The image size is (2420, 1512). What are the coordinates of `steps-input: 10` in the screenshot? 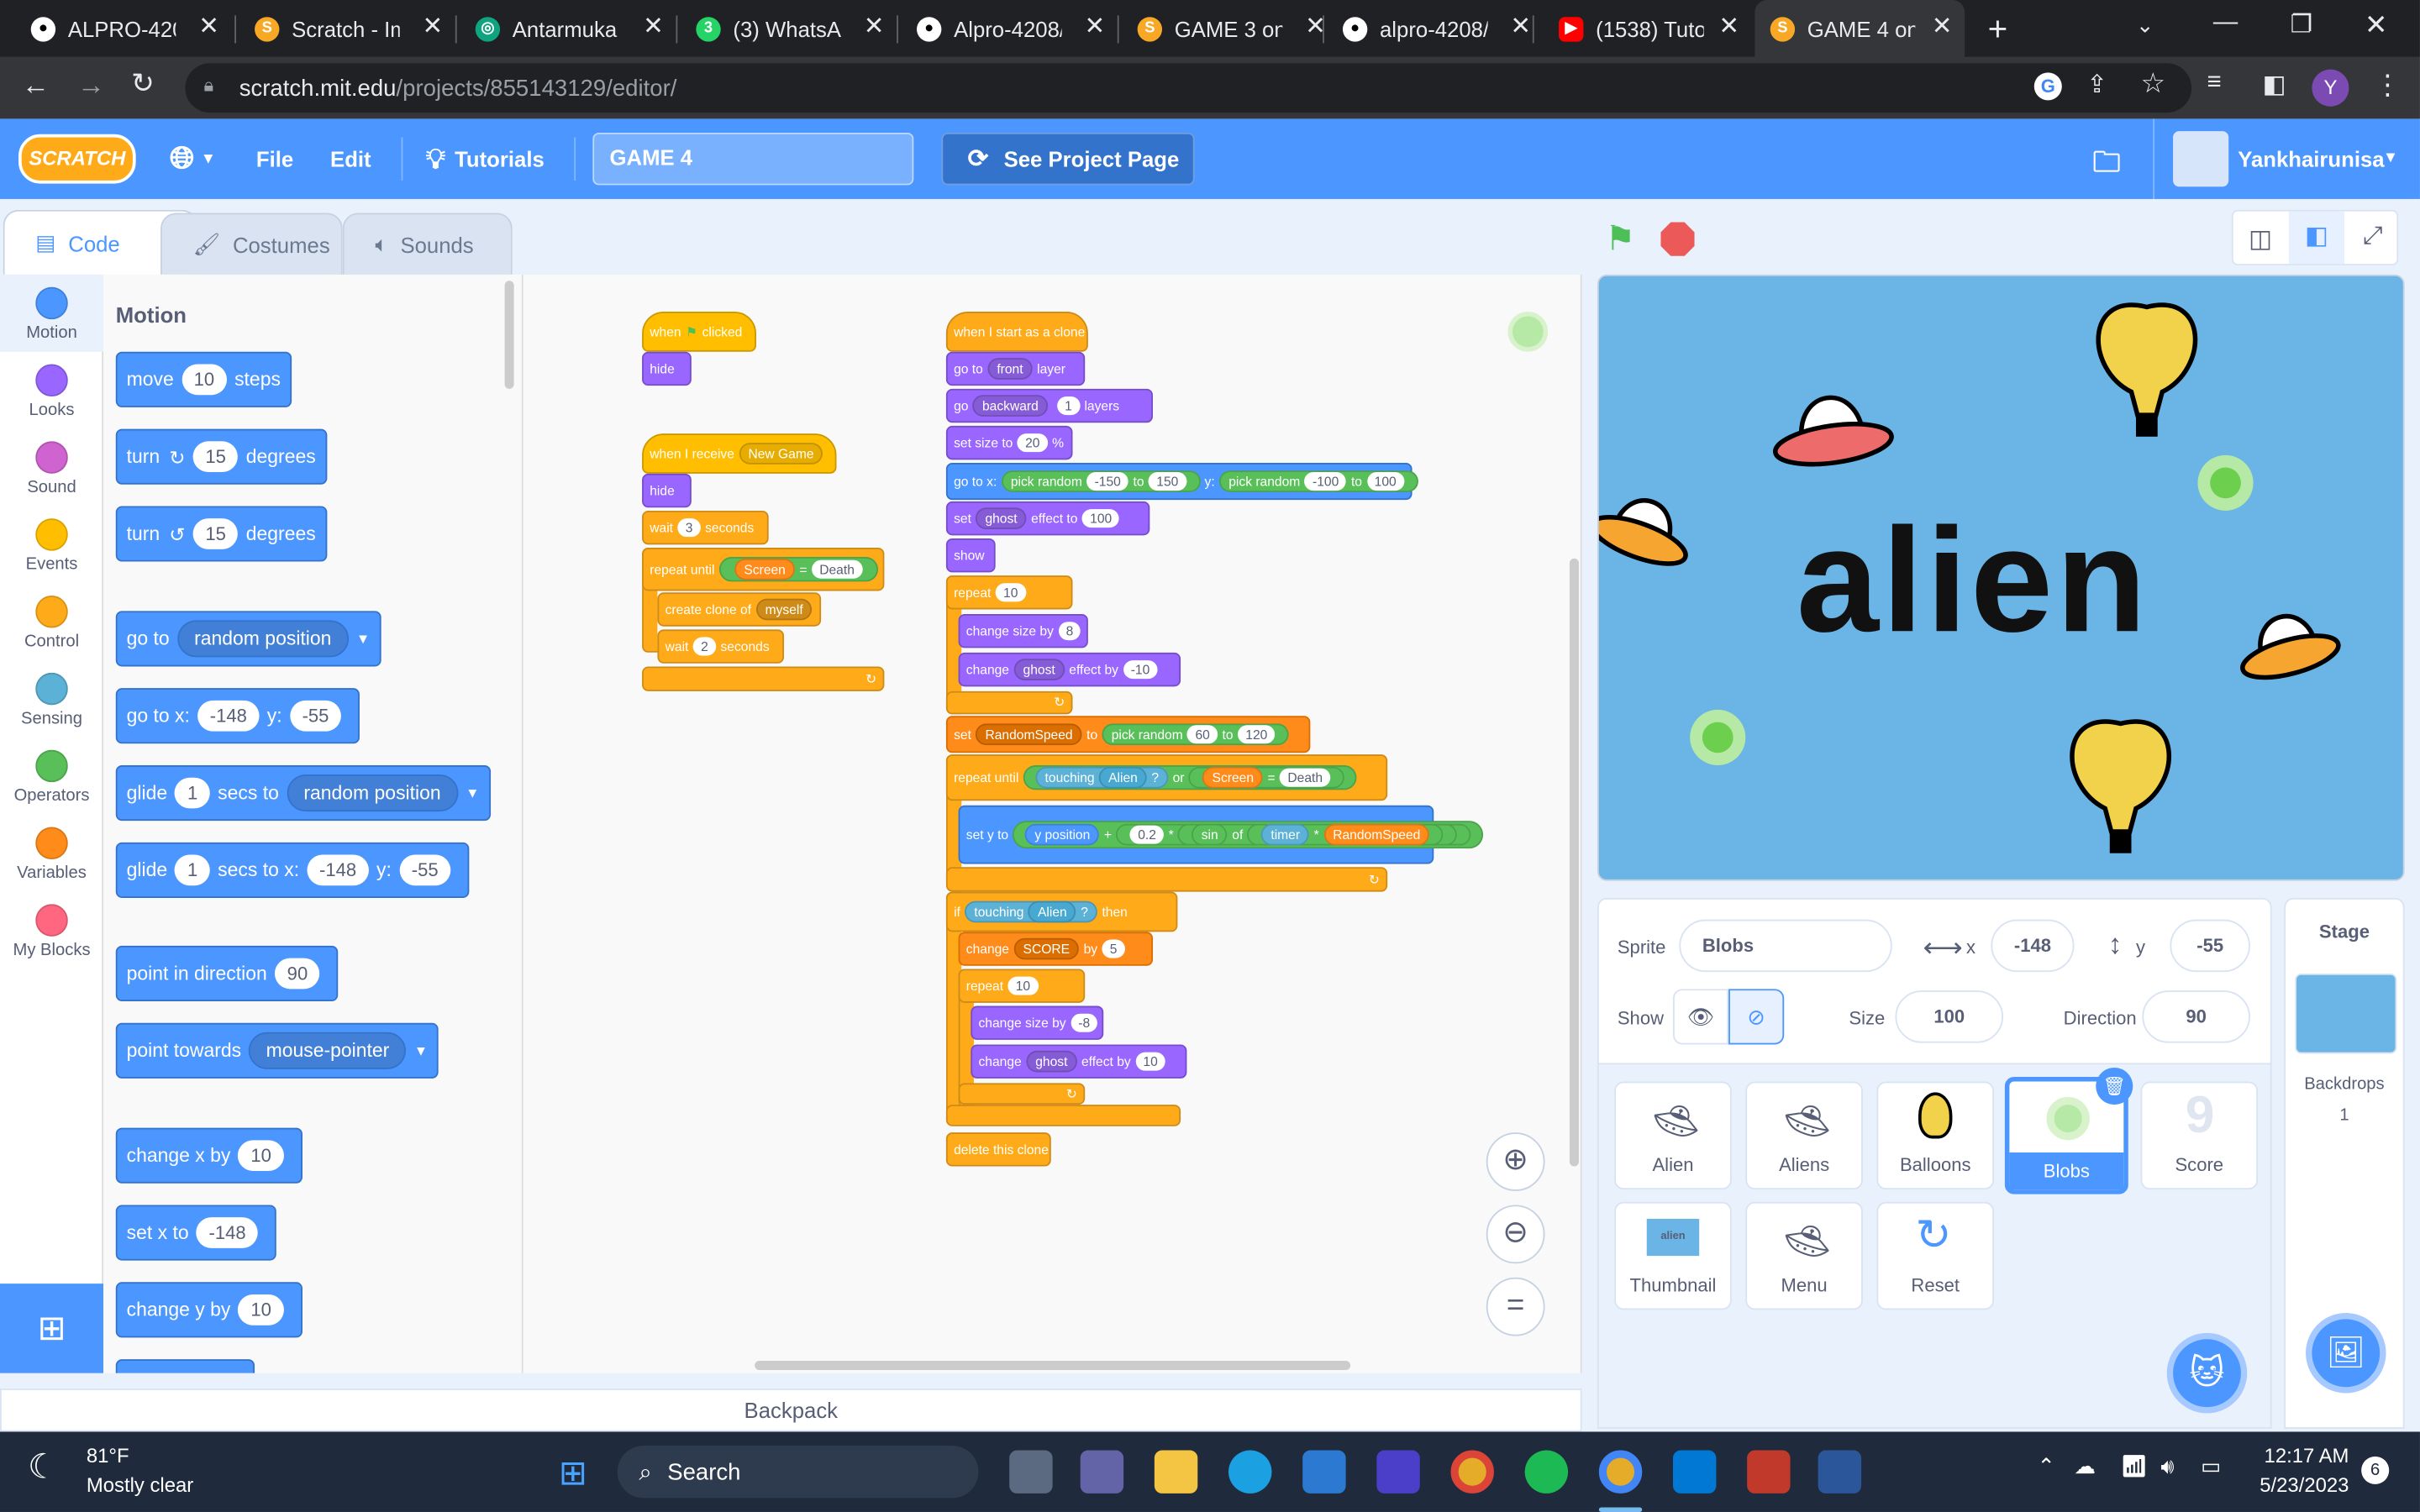 It's located at (204, 380).